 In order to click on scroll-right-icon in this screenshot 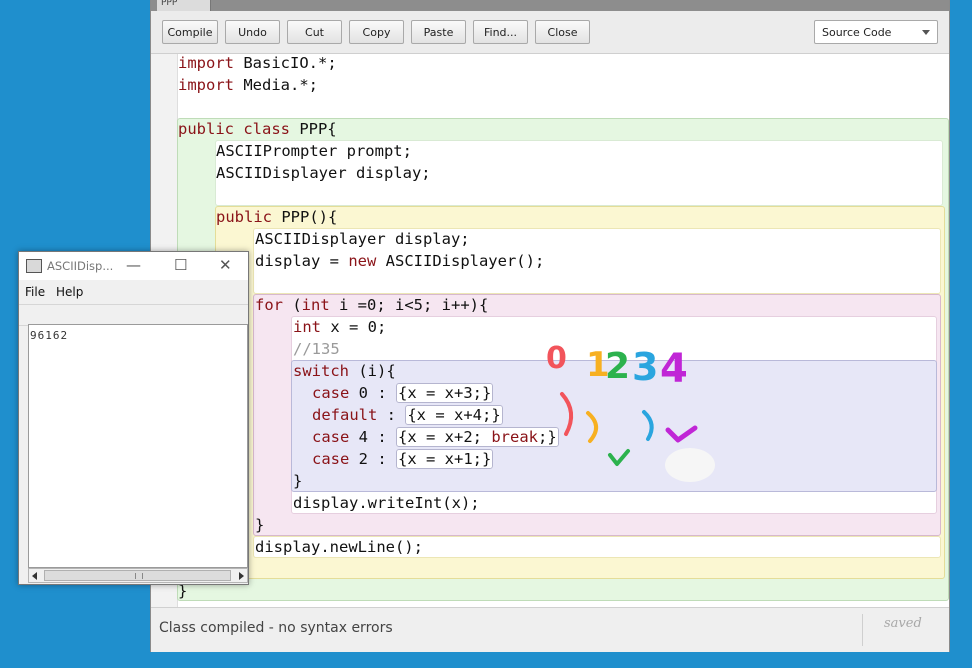, I will do `click(241, 576)`.